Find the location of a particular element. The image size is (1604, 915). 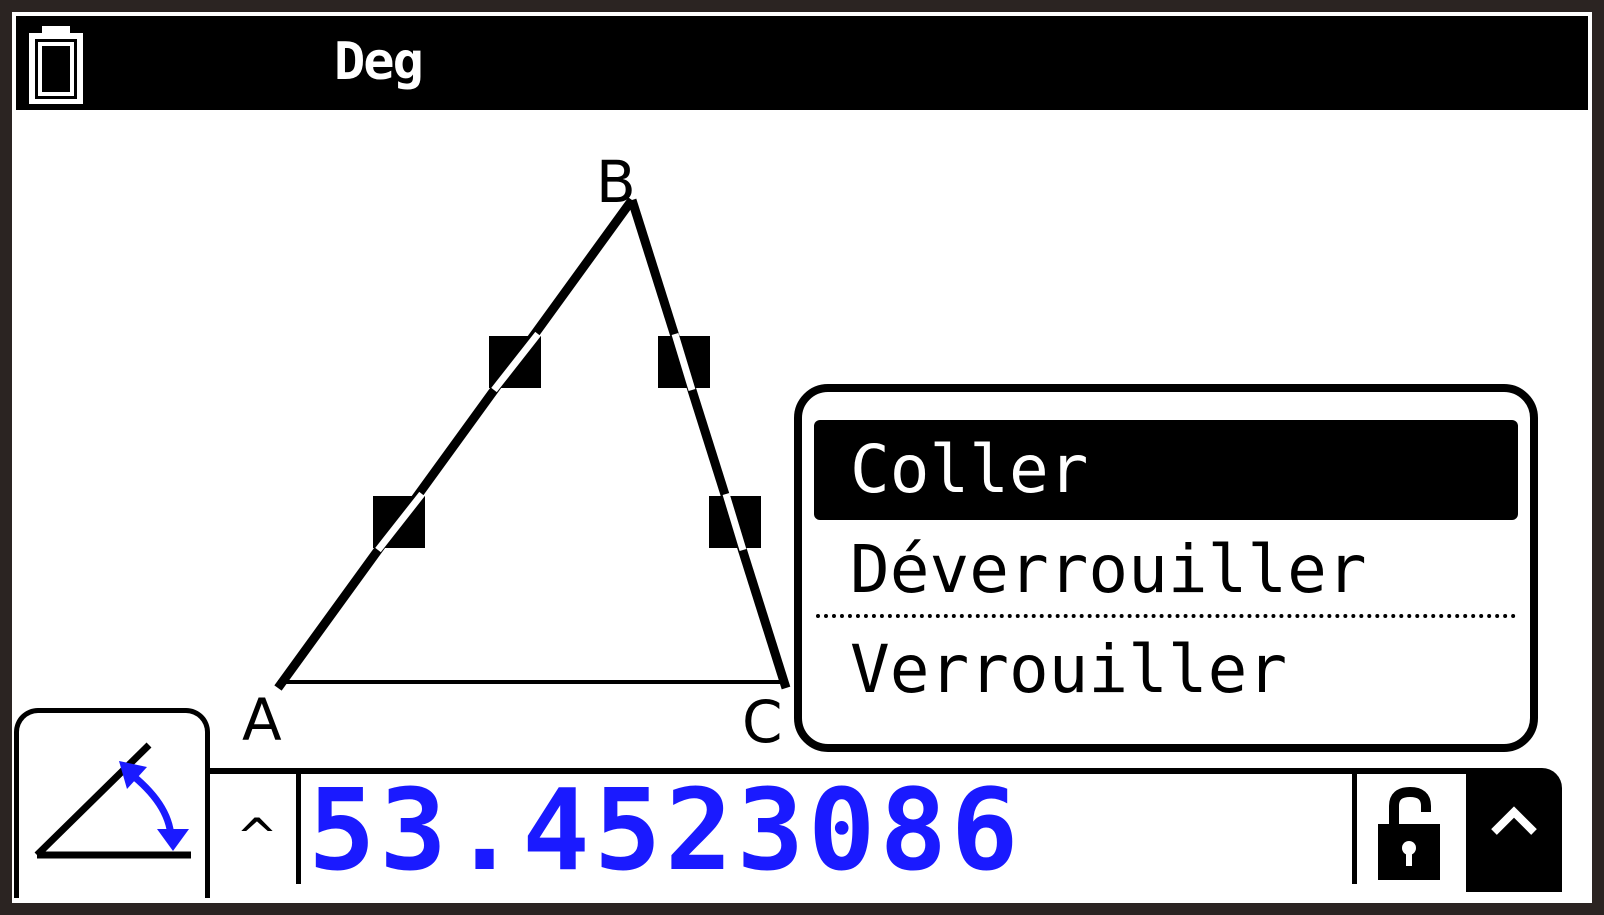

expand-up-button is located at coordinates (1514, 830).